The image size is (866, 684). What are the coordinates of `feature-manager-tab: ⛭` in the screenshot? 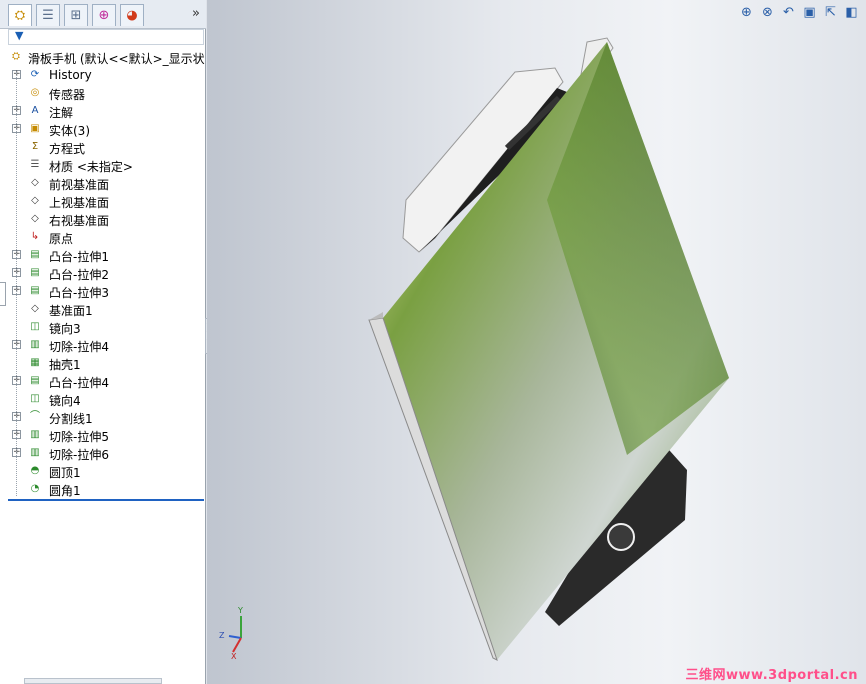 It's located at (20, 15).